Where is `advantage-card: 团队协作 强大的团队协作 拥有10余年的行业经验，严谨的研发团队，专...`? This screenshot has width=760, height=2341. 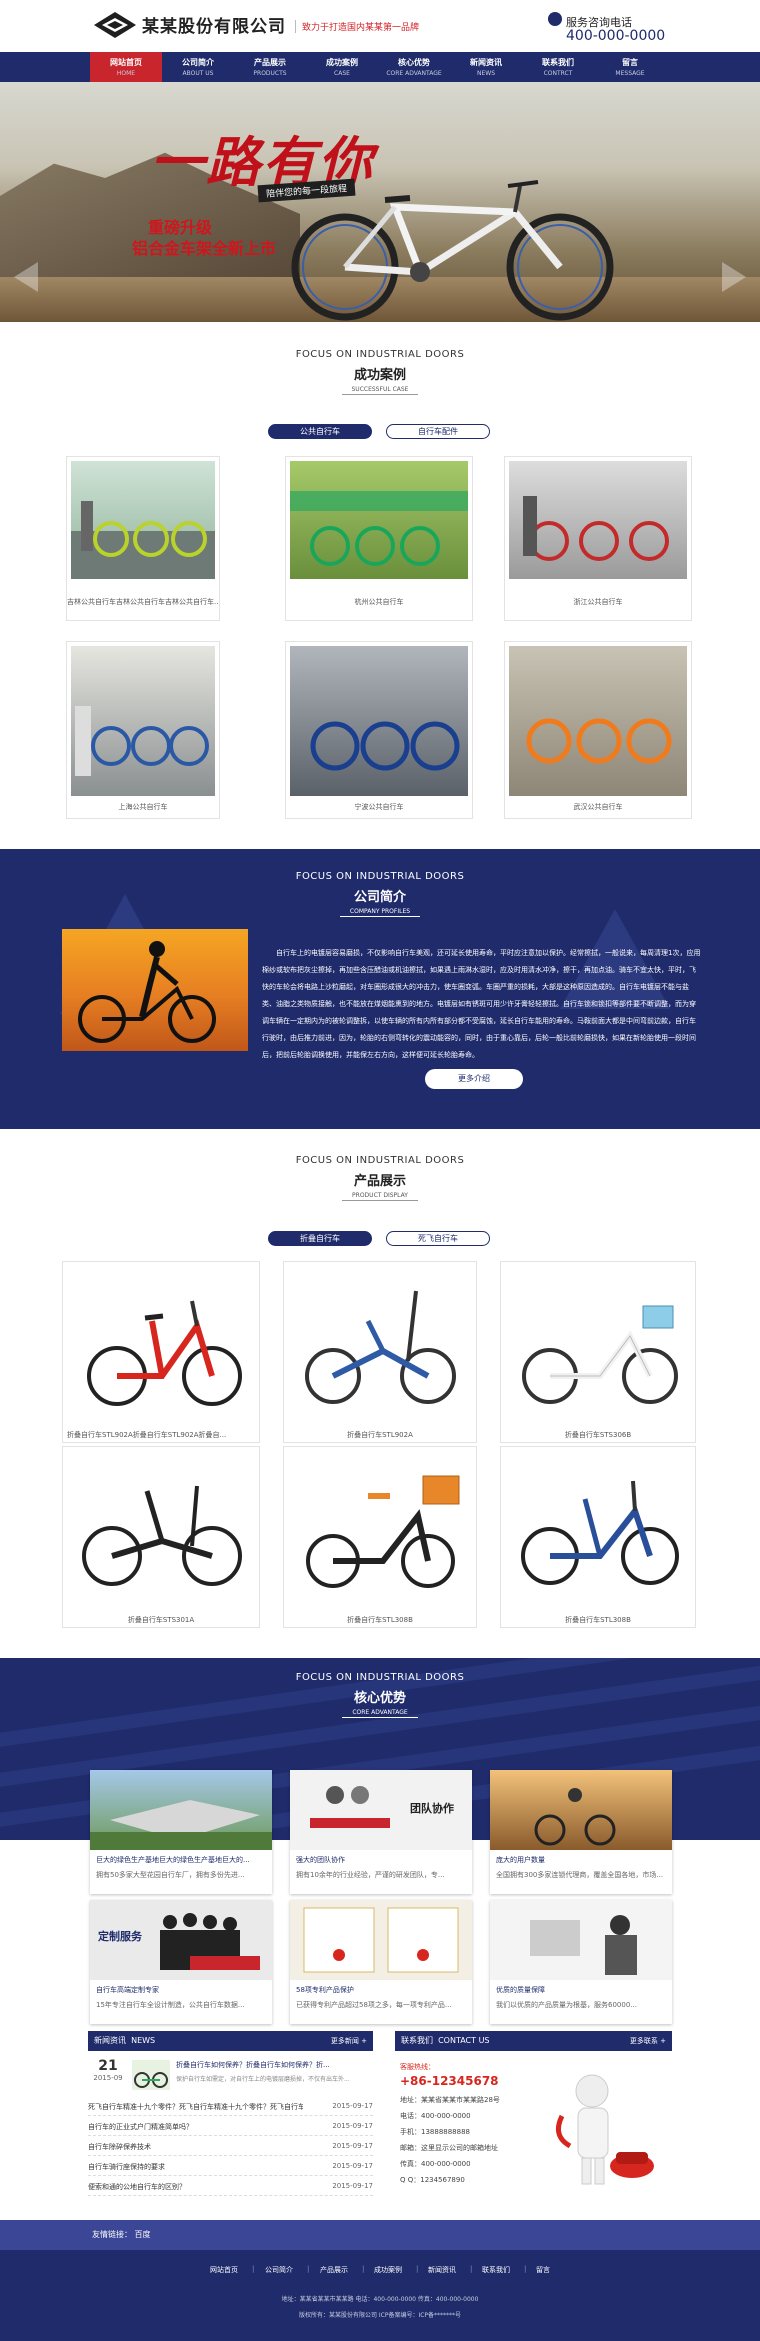
advantage-card: 团队协作 强大的团队协作 拥有10余年的行业经验，严谨的研发团队，专... is located at coordinates (381, 1832).